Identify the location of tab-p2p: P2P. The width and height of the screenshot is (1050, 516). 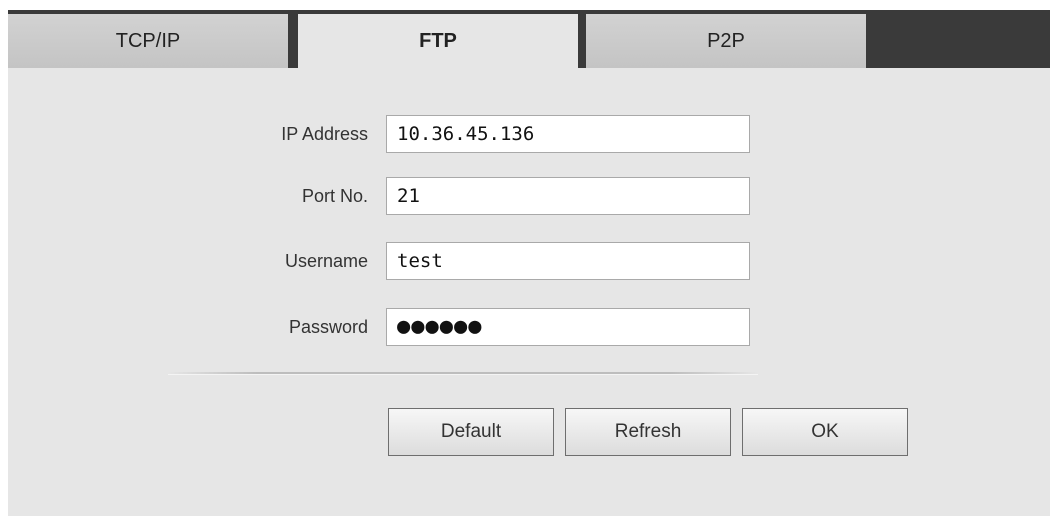
(726, 41).